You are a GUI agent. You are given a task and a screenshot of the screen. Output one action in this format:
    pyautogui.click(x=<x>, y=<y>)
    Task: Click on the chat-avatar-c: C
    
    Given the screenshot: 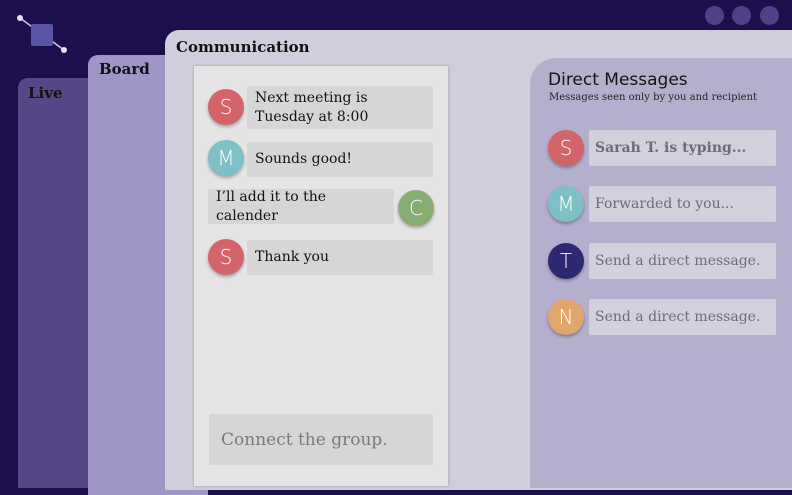 What is the action you would take?
    pyautogui.click(x=416, y=208)
    